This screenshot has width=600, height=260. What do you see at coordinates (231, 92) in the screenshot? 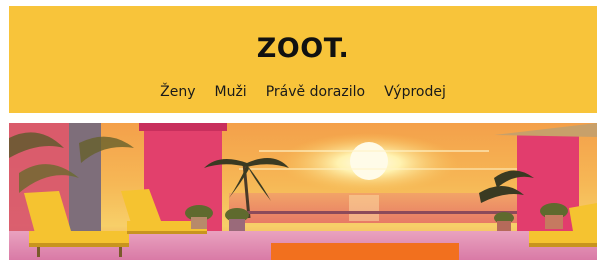
I see `nav-item-muzi: Muži` at bounding box center [231, 92].